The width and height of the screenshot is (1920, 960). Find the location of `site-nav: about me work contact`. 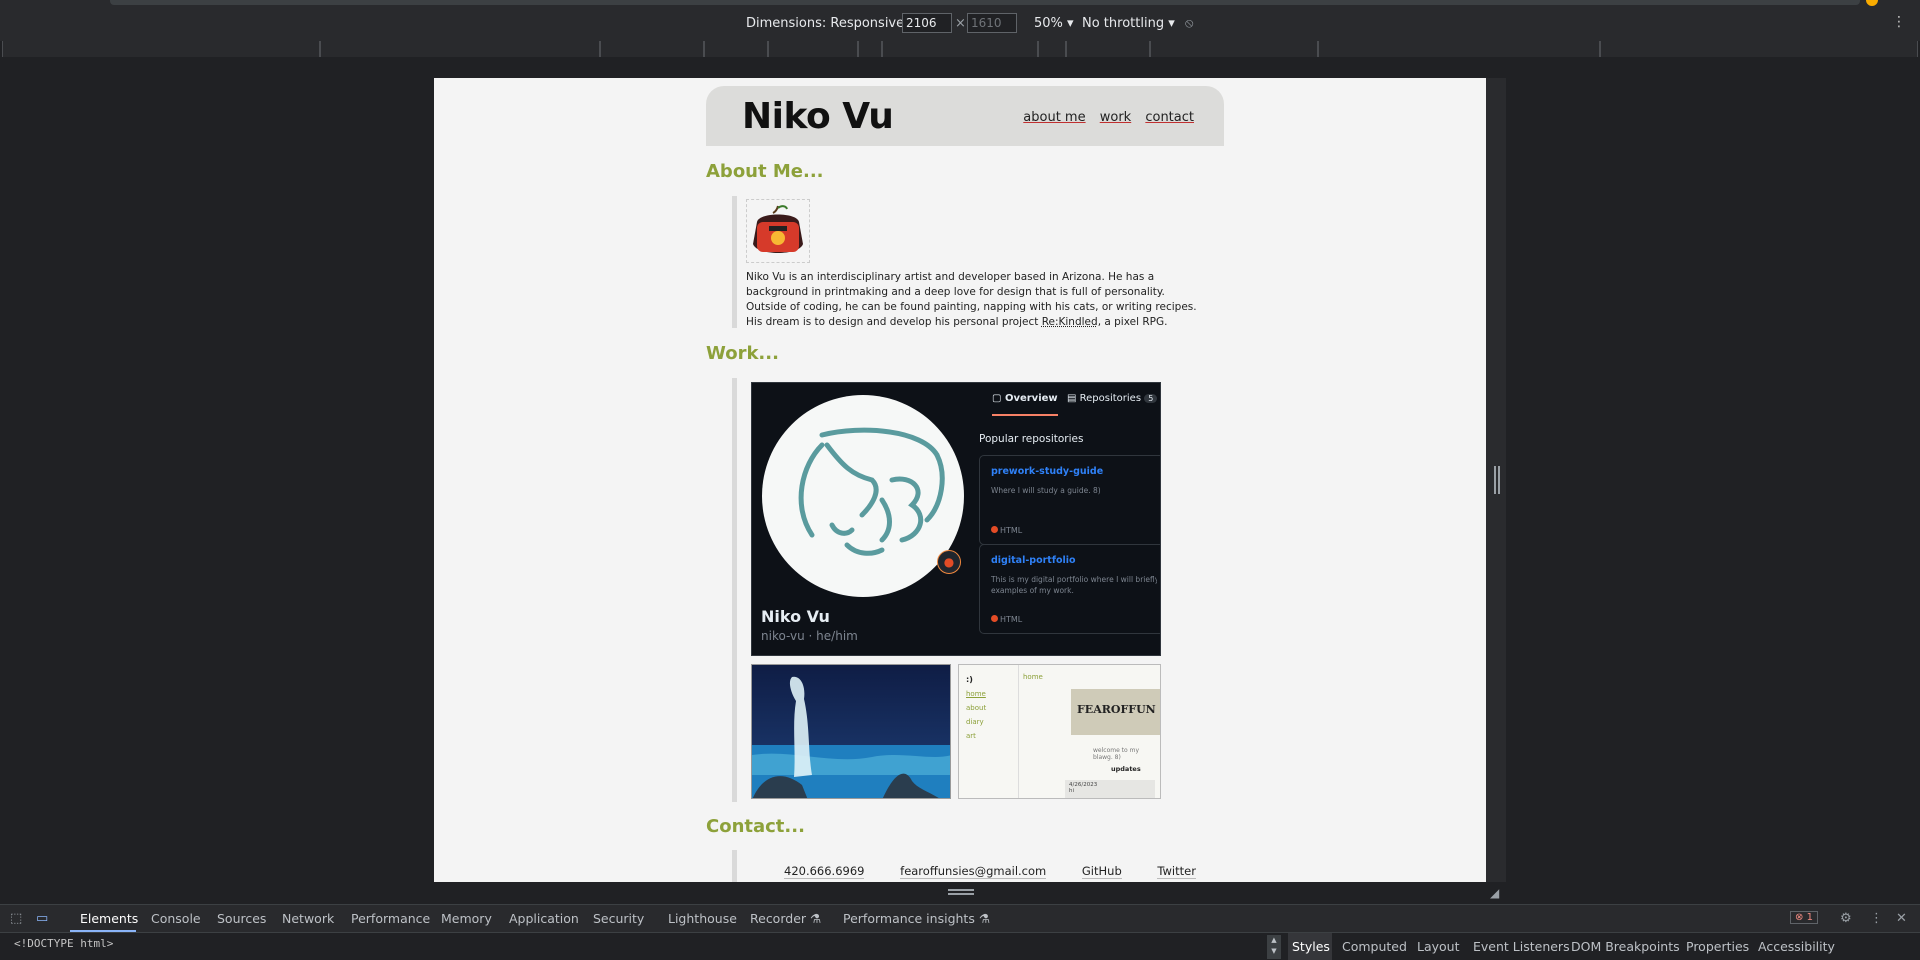

site-nav: about me work contact is located at coordinates (1103, 117).